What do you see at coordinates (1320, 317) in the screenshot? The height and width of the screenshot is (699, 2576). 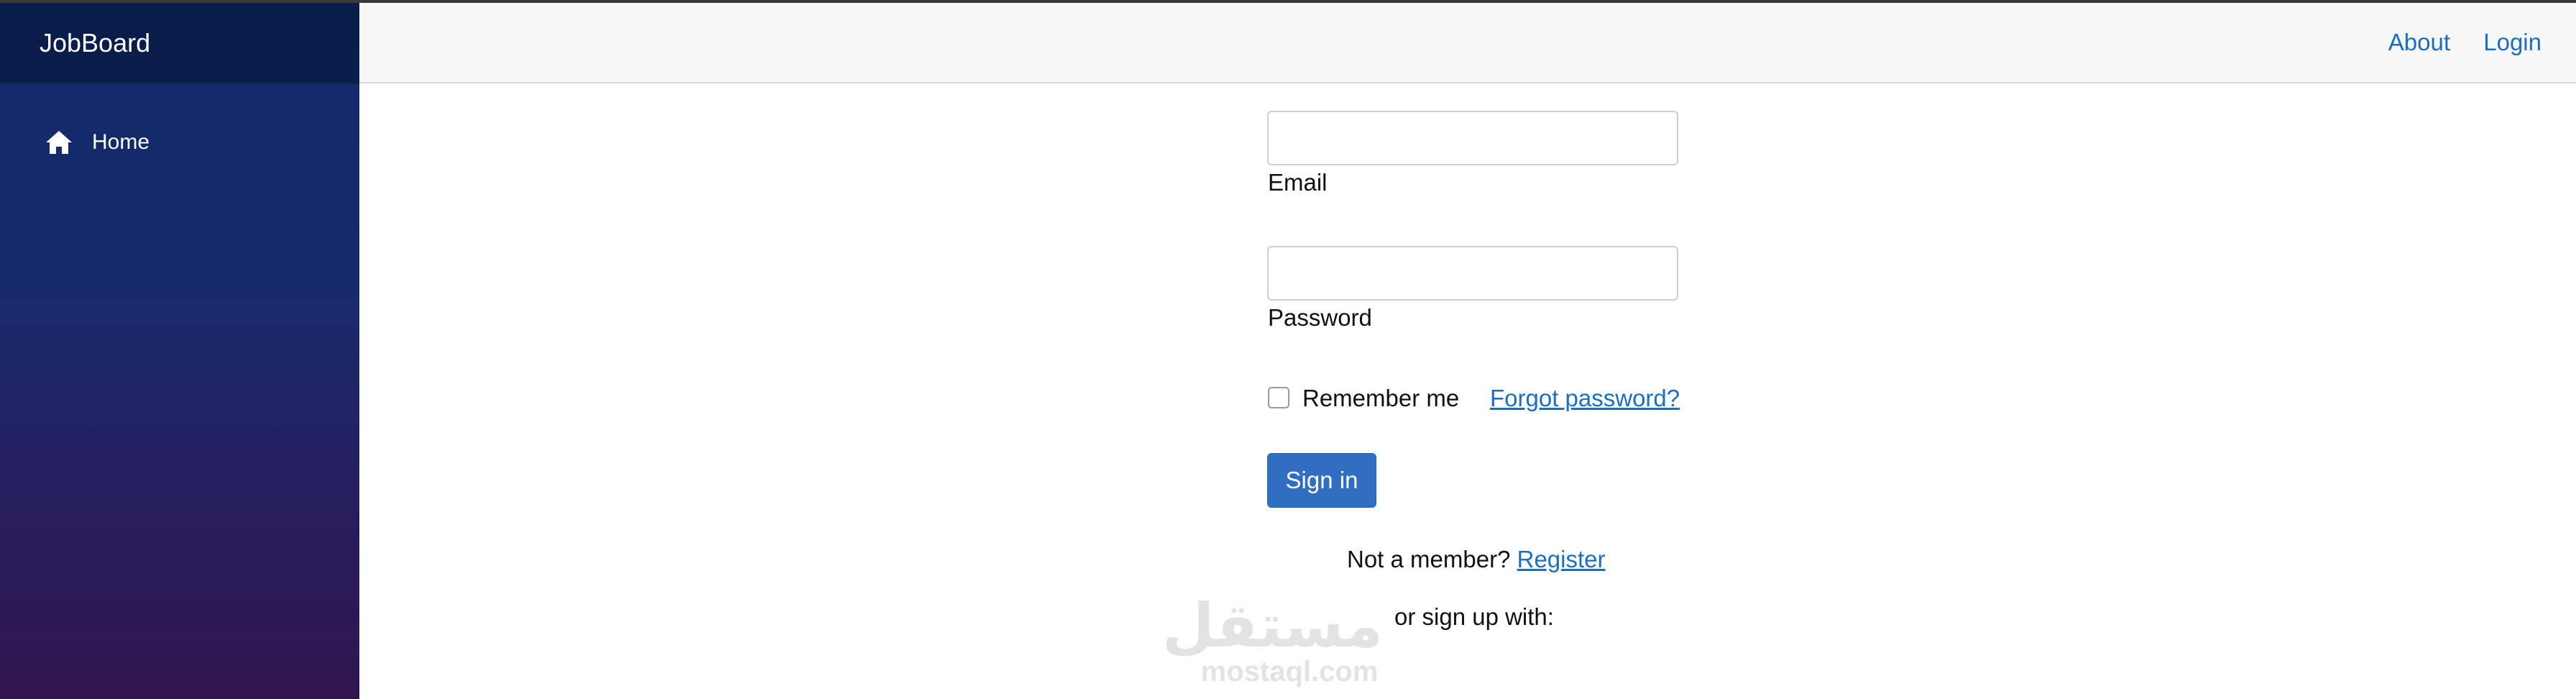 I see `password-label: Password` at bounding box center [1320, 317].